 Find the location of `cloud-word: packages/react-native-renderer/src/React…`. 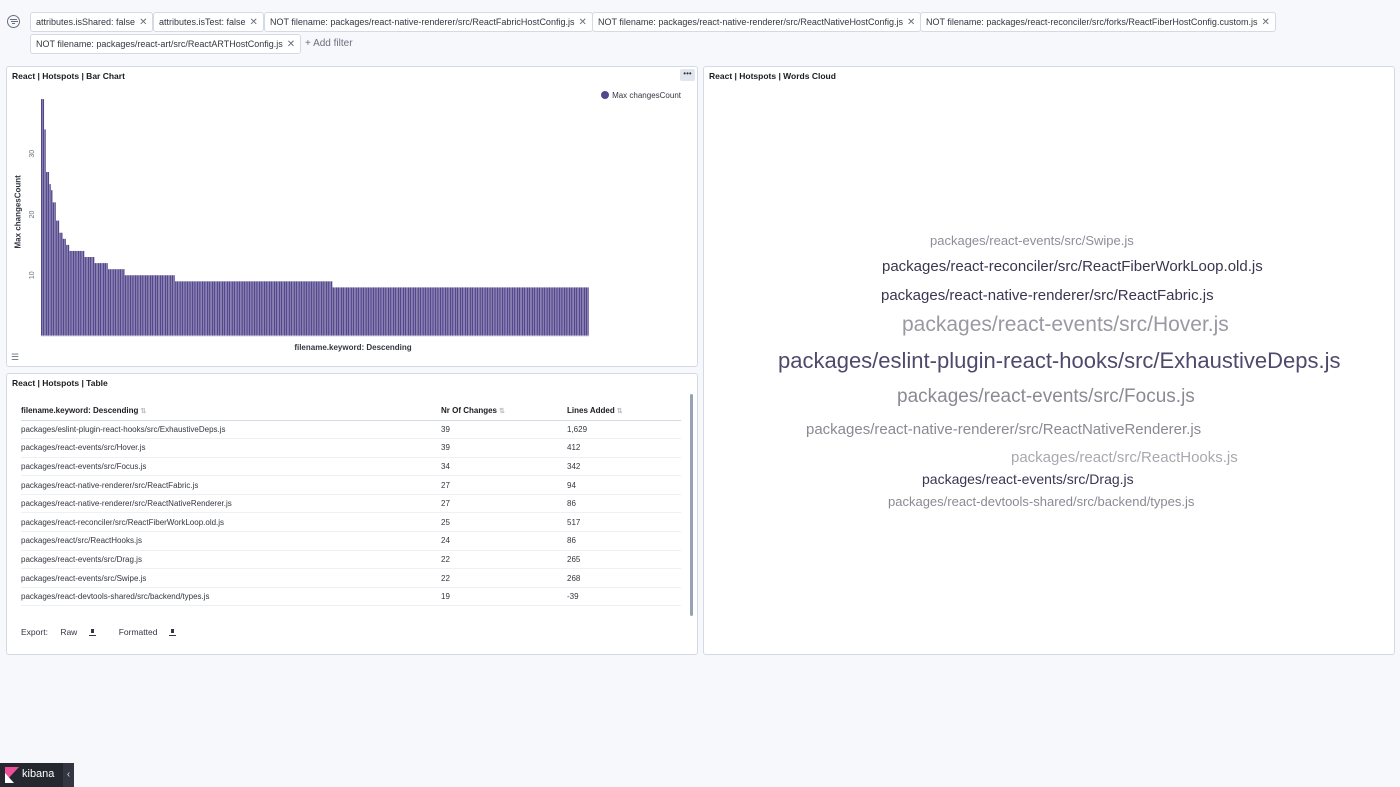

cloud-word: packages/react-native-renderer/src/React… is located at coordinates (1003, 429).